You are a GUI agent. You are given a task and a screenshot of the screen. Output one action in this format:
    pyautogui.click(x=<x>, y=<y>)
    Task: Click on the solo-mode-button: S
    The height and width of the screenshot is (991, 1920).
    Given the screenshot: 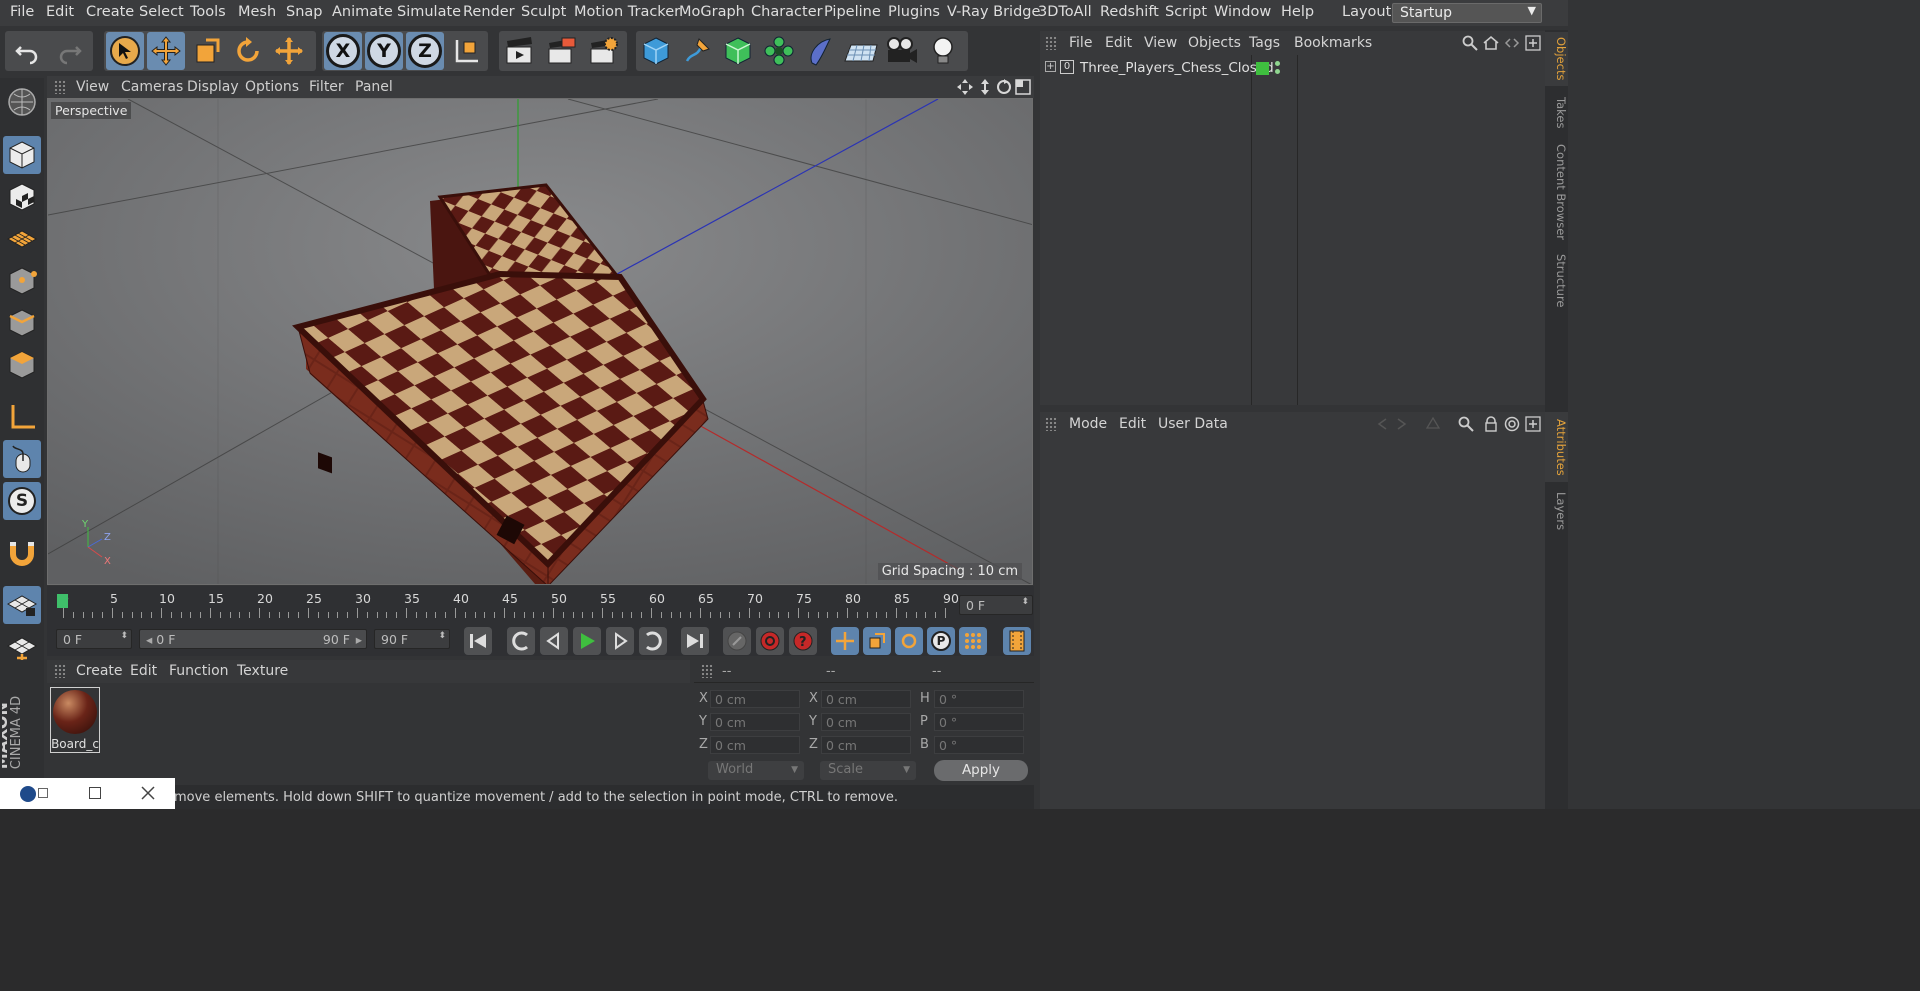 What is the action you would take?
    pyautogui.click(x=22, y=501)
    